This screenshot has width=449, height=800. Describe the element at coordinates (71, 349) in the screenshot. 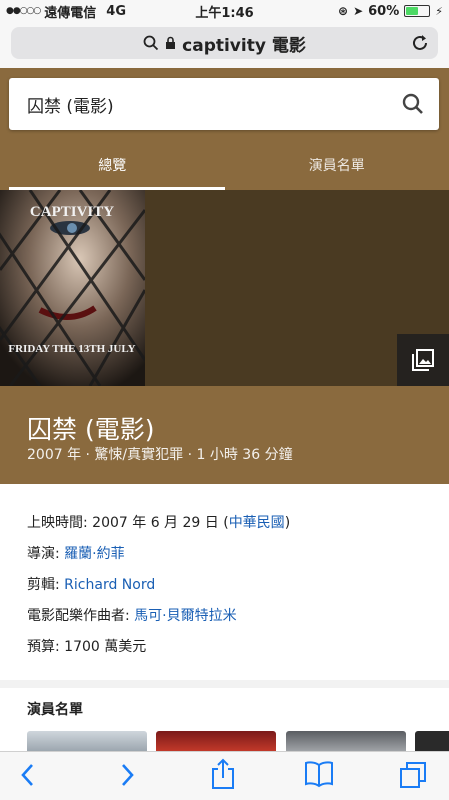

I see `poster-tagline: FRIDAY THE 13TH JULY` at that location.